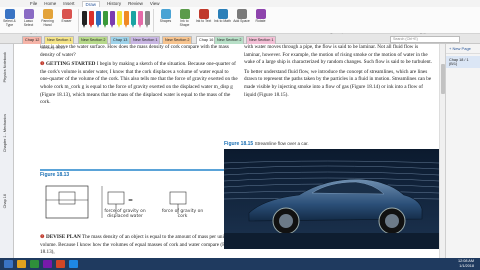 The image size is (480, 270). I want to click on sketch-note-water: force of gravity on displaced water, so click(125, 214).